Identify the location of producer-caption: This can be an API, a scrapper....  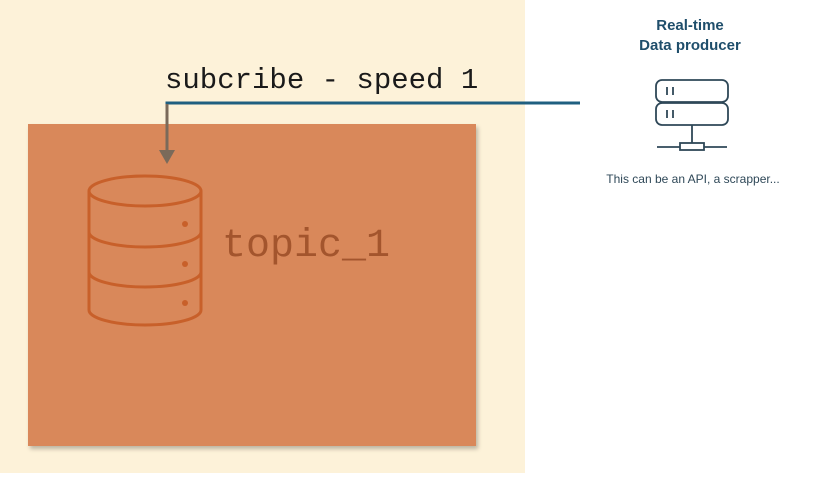
(693, 179).